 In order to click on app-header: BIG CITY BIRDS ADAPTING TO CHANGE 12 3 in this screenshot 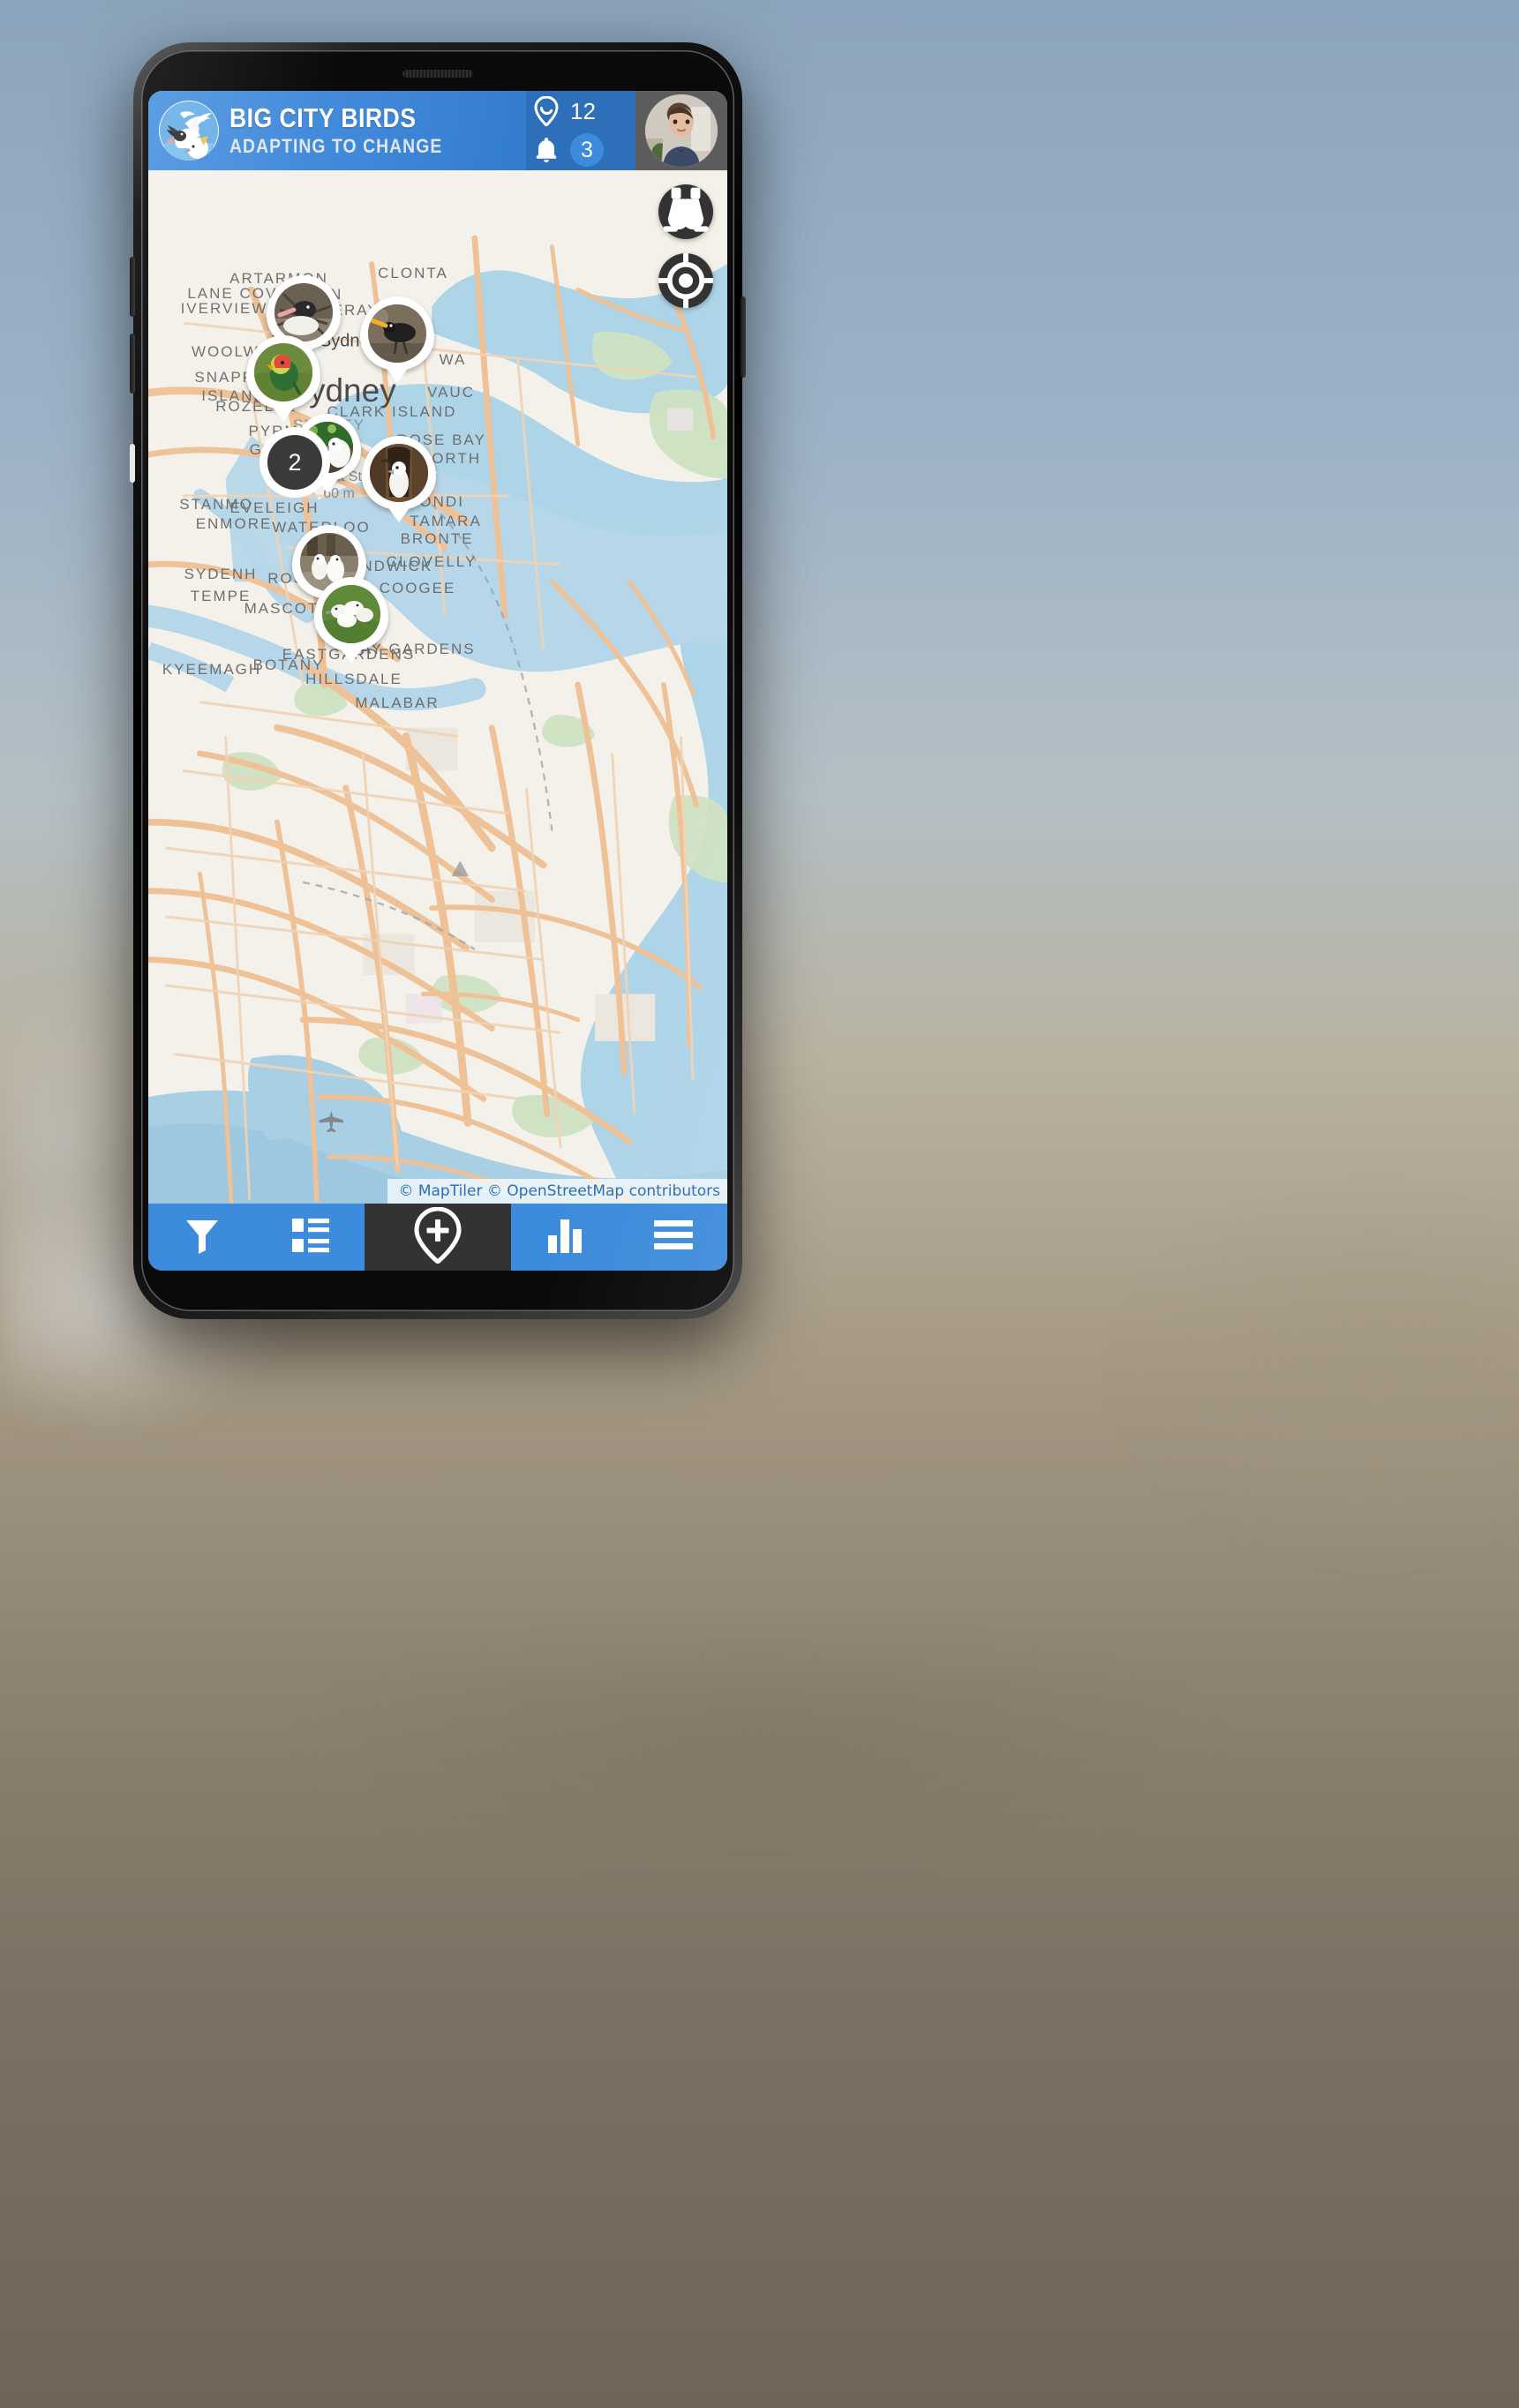, I will do `click(438, 130)`.